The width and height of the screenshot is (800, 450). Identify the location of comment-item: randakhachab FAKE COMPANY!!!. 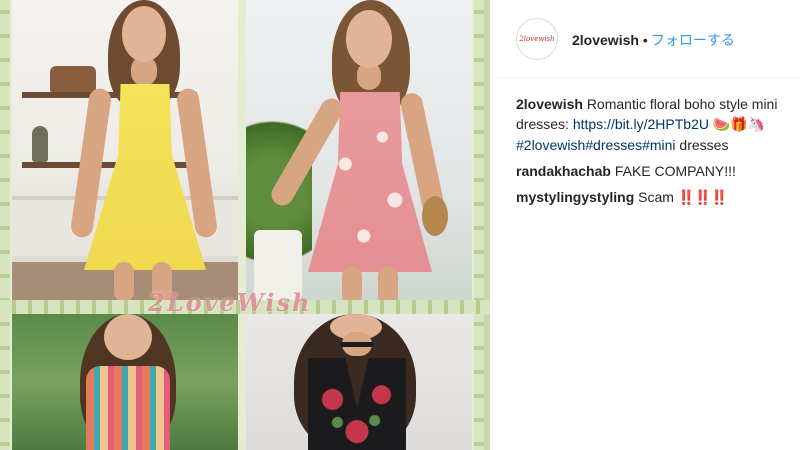
(655, 171).